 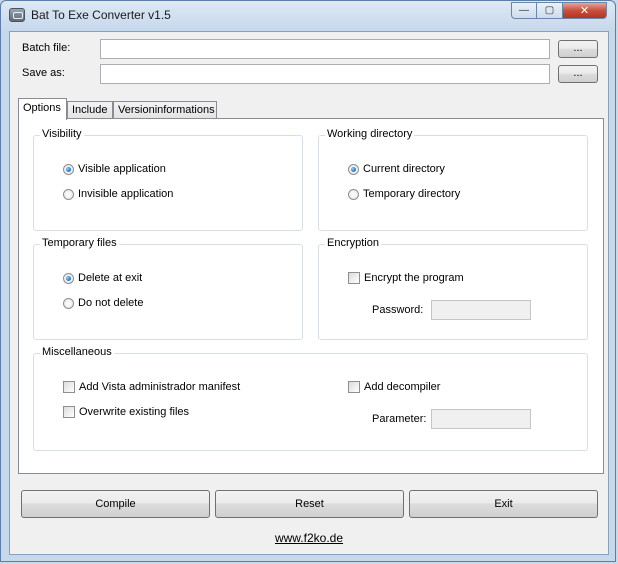 What do you see at coordinates (101, 15) in the screenshot?
I see `window-title: Bat To Exe Converter v1.5` at bounding box center [101, 15].